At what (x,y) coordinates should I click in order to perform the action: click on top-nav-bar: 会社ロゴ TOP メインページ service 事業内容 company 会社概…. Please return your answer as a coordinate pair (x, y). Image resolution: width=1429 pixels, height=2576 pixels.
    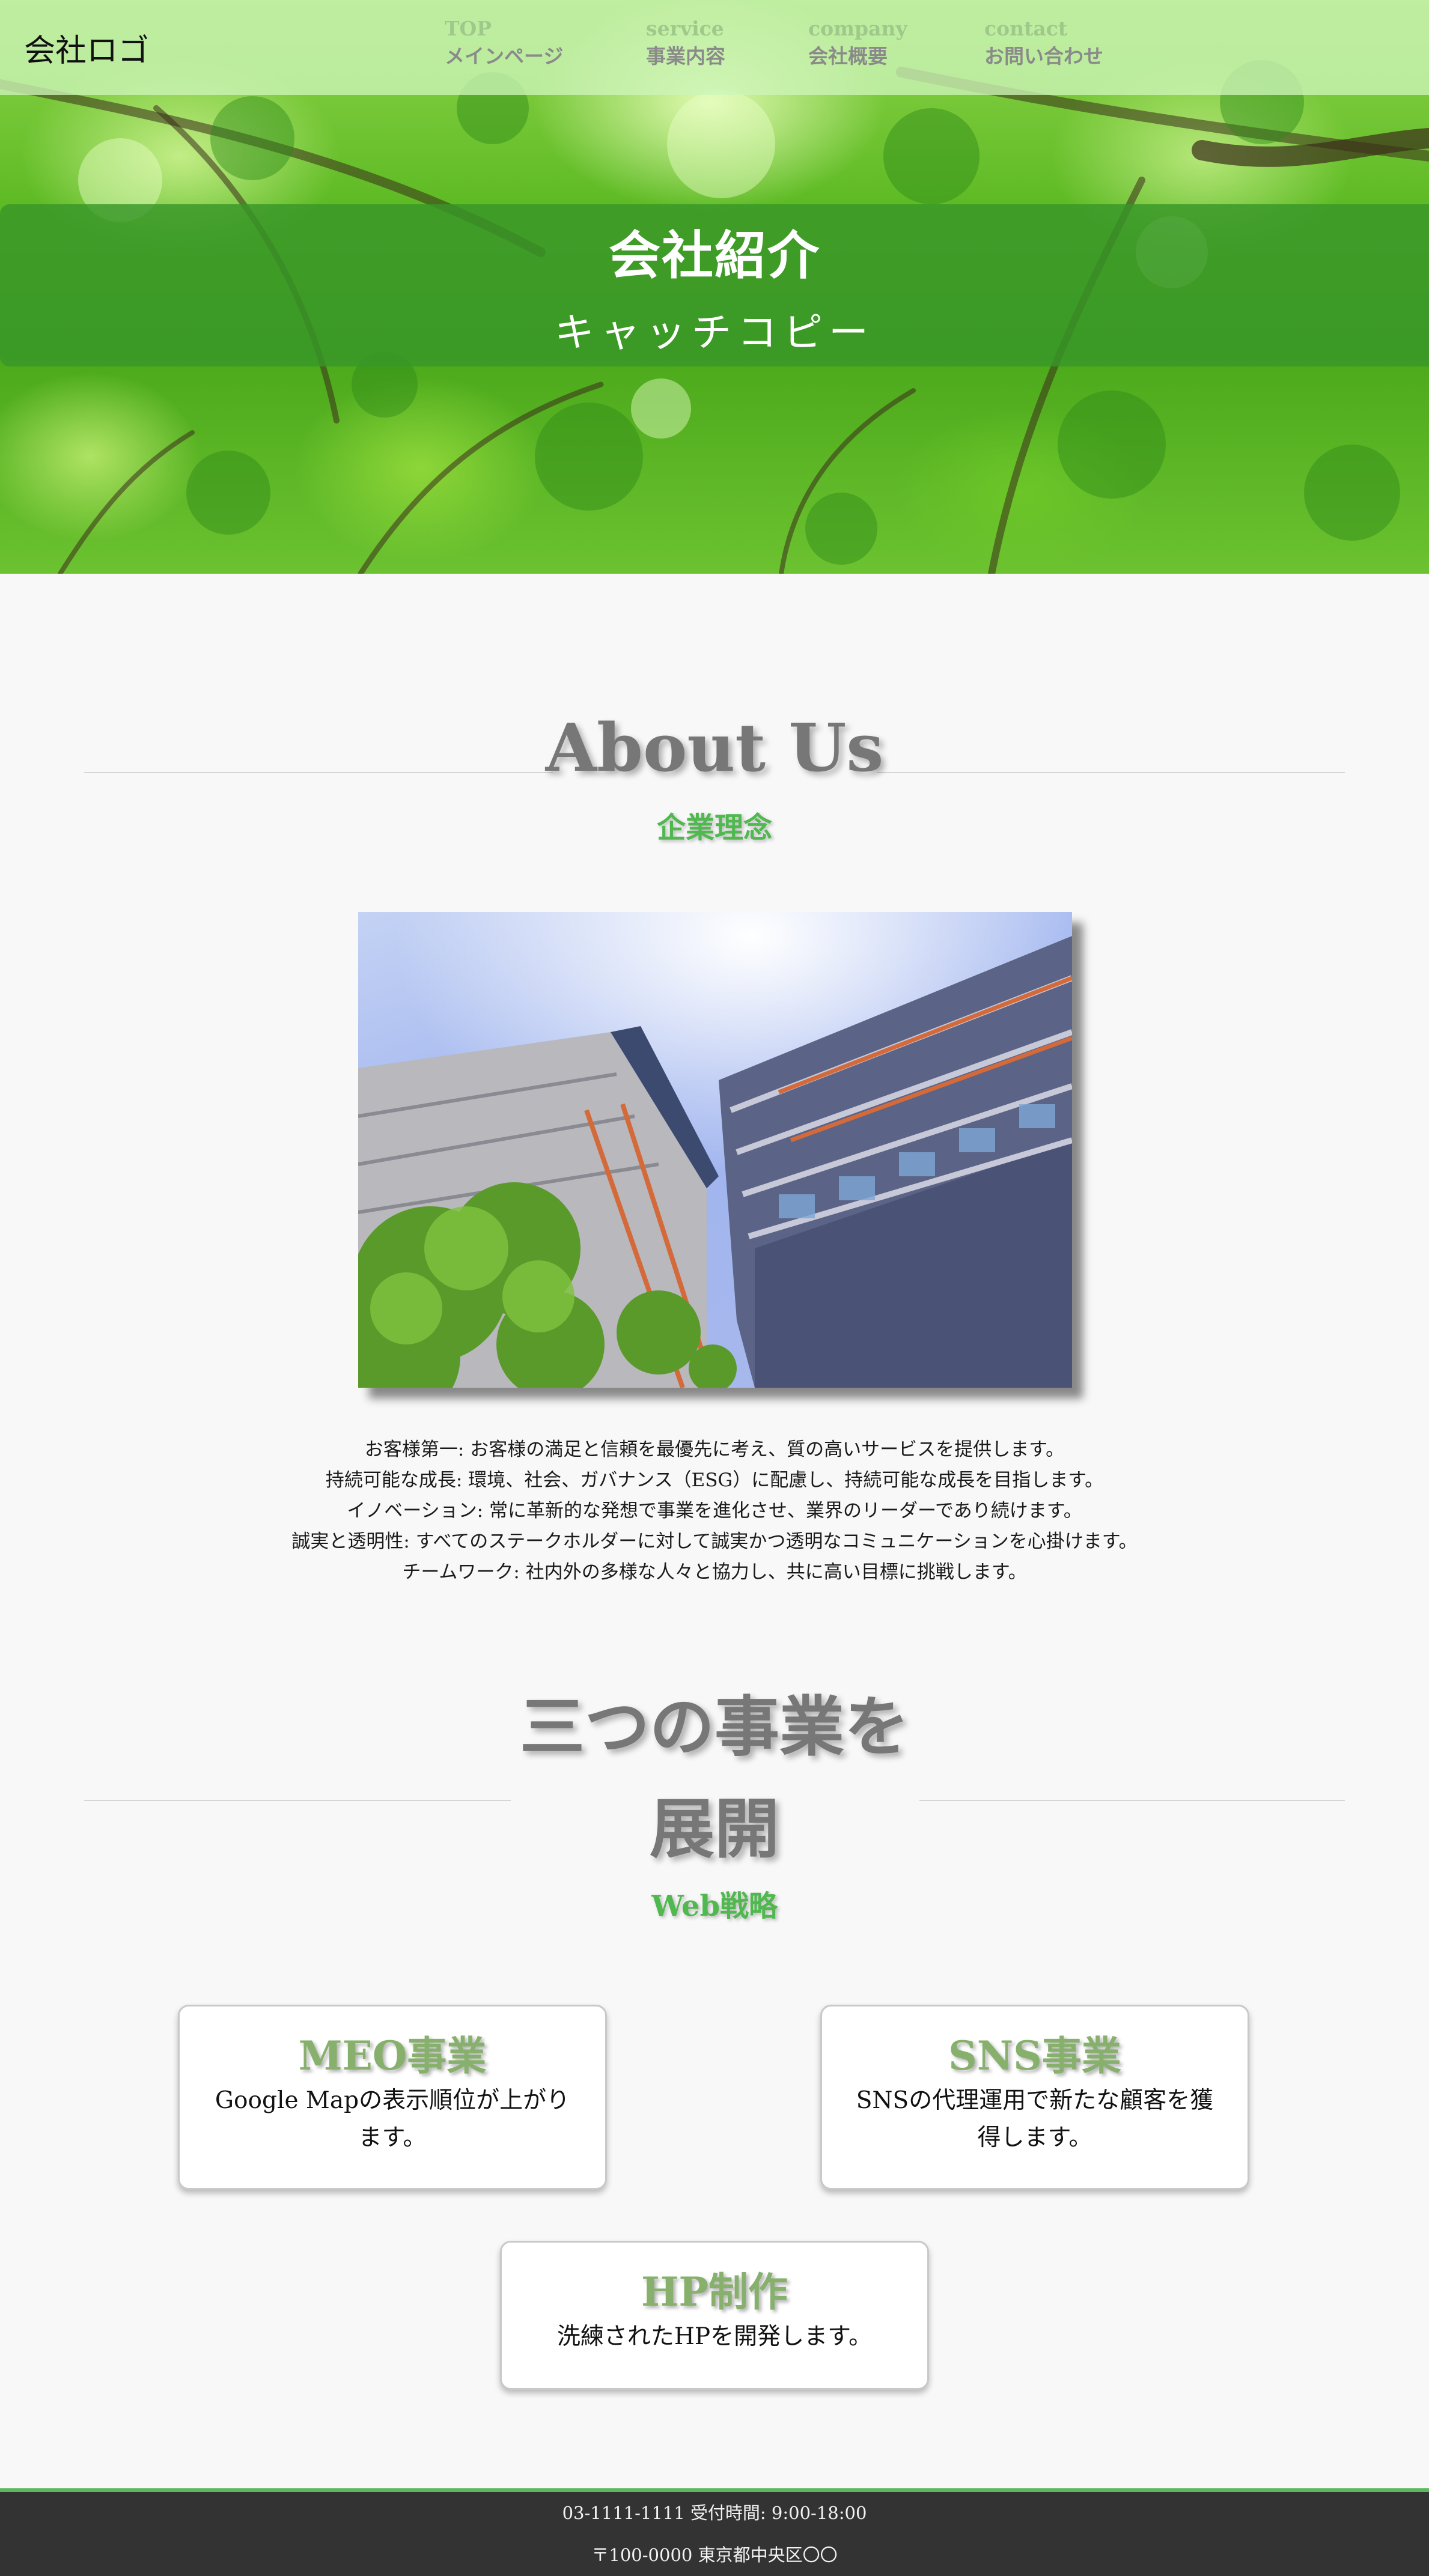
    Looking at the image, I should click on (714, 48).